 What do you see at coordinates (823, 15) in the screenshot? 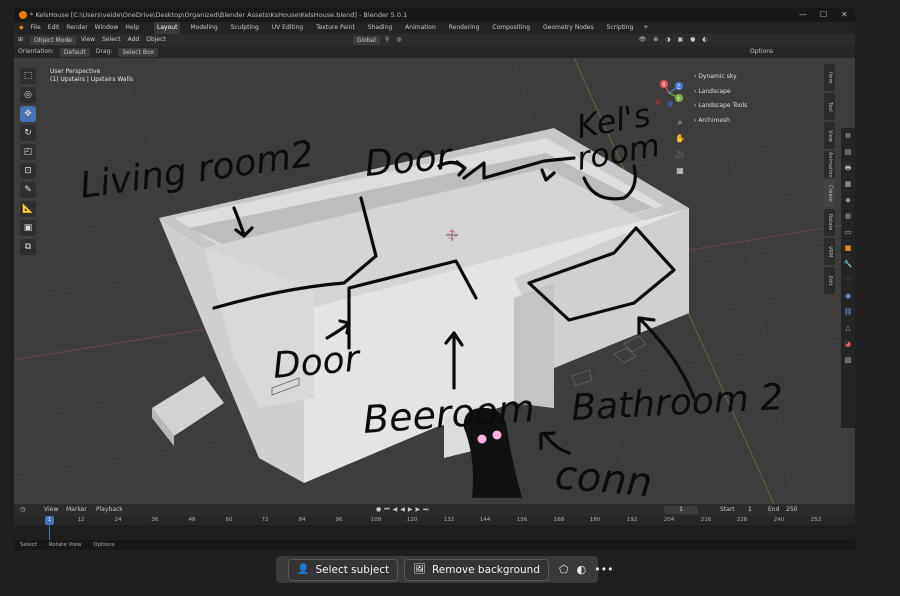
I see `maximize-button: ☐` at bounding box center [823, 15].